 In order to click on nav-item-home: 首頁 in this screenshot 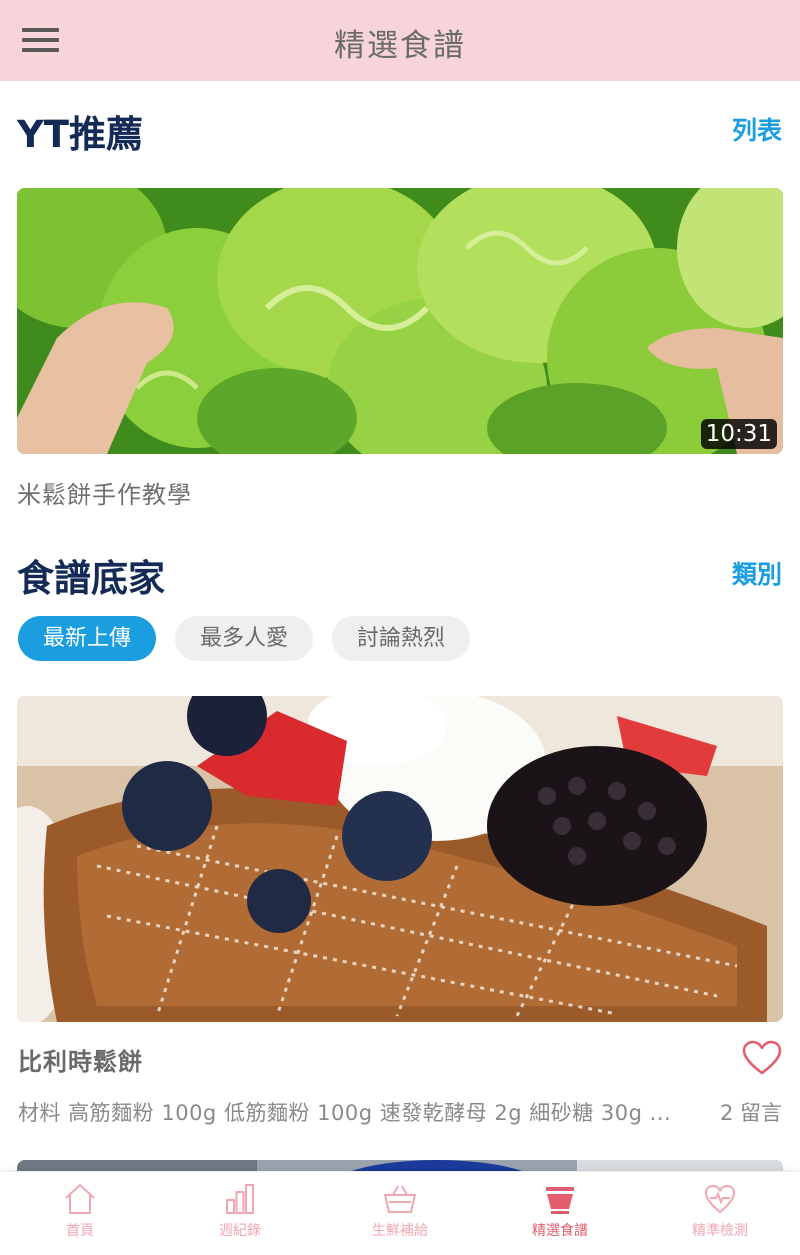, I will do `click(80, 1213)`.